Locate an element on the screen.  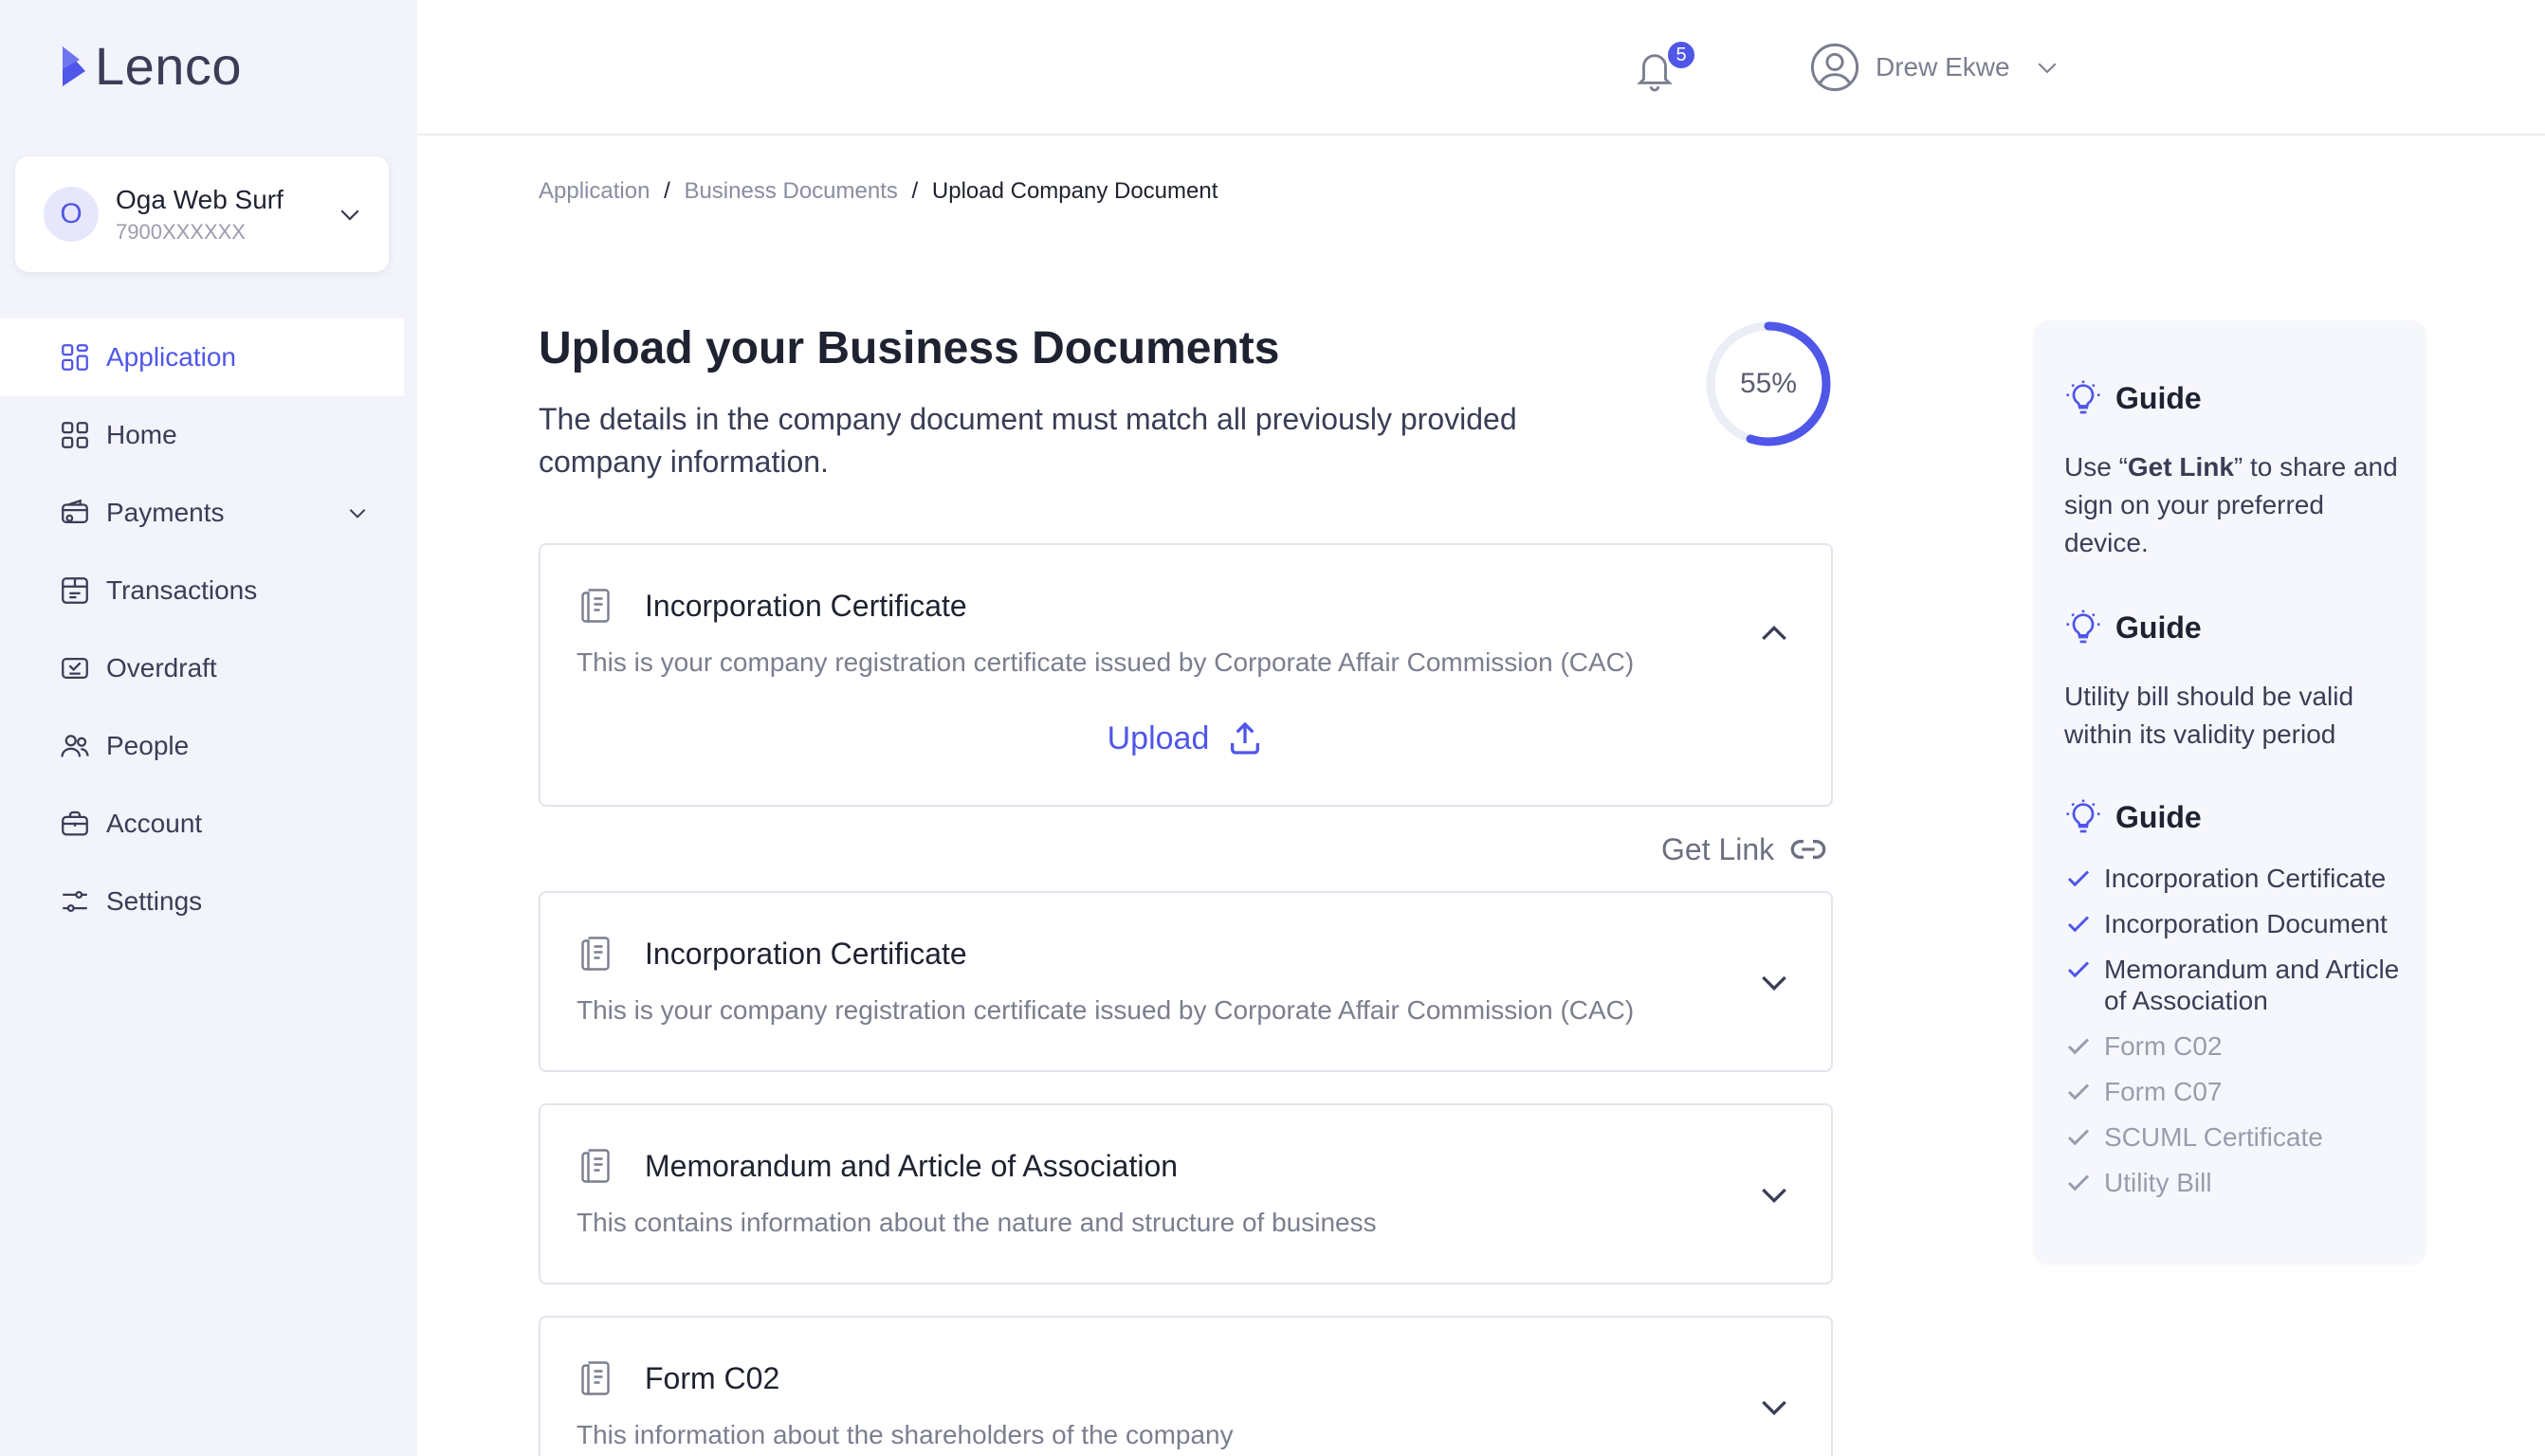
sidebar-item-label: Transactions is located at coordinates (182, 590).